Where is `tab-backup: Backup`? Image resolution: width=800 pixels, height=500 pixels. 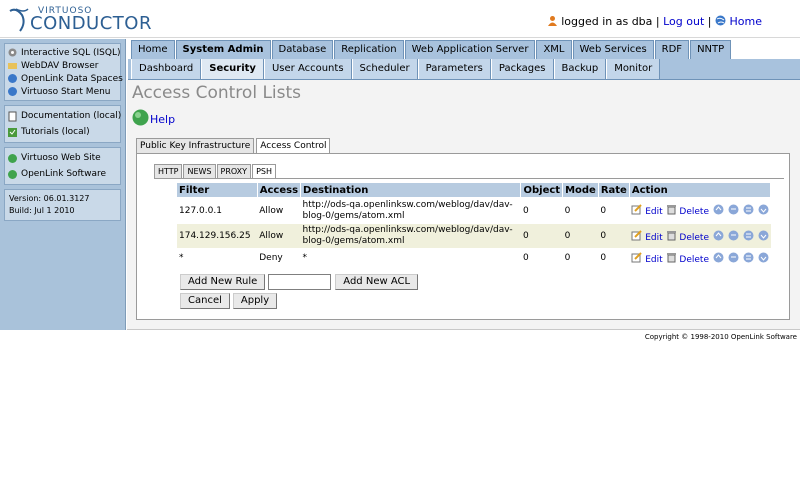 tab-backup: Backup is located at coordinates (580, 69).